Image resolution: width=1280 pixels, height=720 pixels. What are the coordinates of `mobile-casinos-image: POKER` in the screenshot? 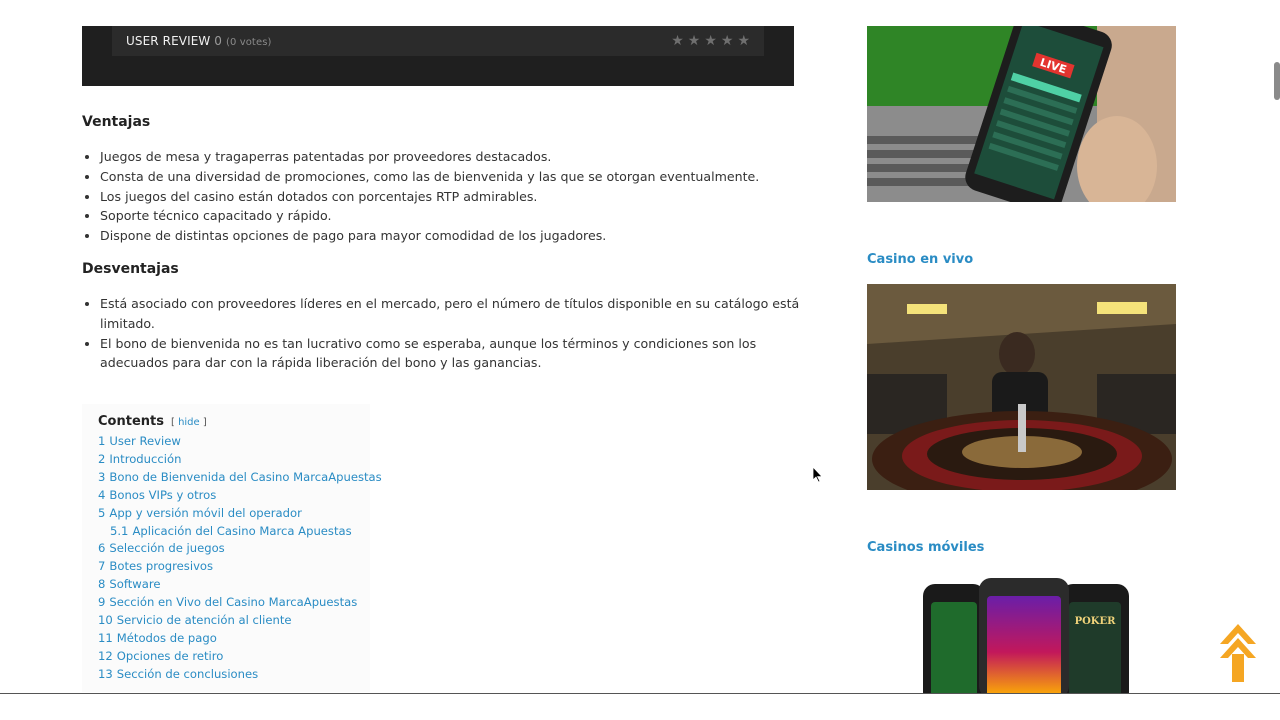 It's located at (1021, 636).